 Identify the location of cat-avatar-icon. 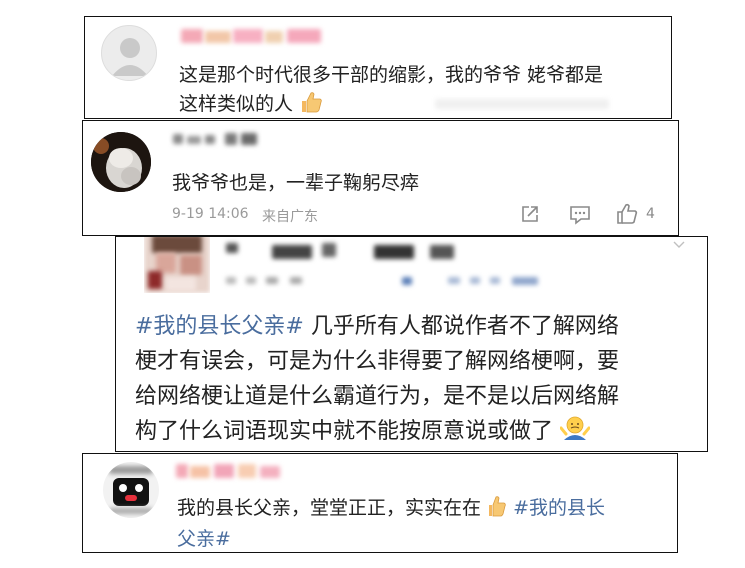
(121, 162).